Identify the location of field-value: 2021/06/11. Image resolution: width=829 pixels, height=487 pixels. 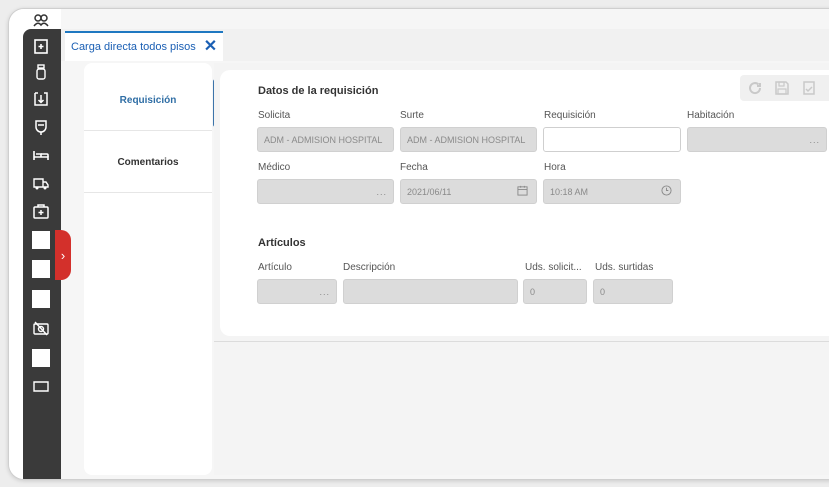
(429, 191).